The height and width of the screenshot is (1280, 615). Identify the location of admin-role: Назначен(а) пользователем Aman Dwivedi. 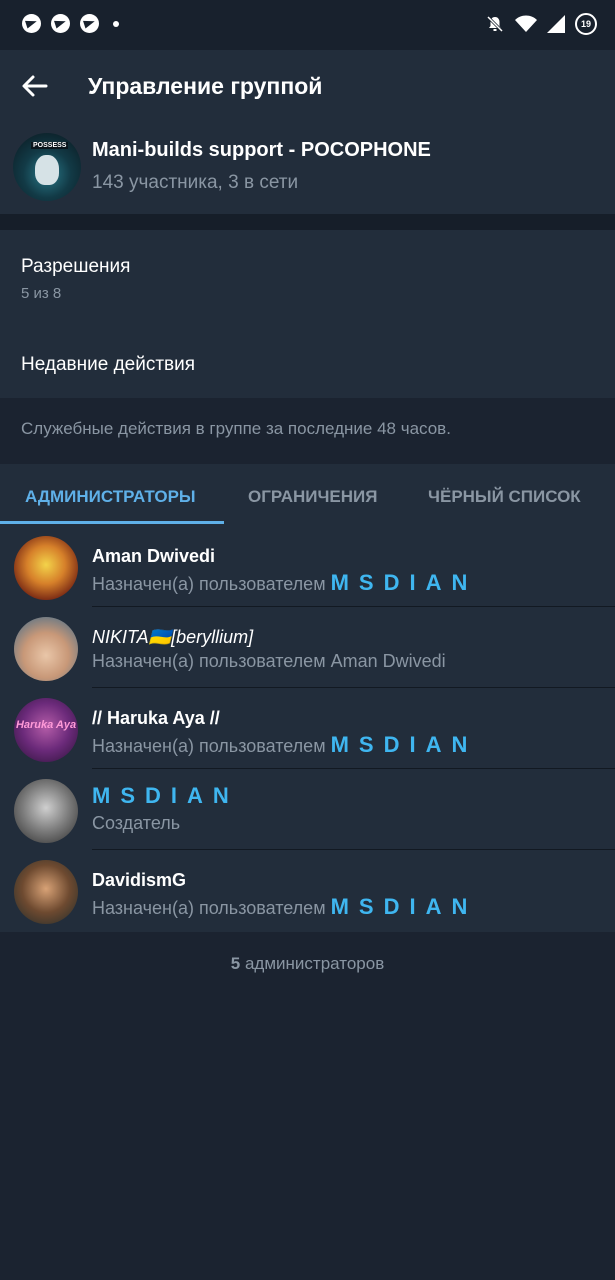
(269, 661).